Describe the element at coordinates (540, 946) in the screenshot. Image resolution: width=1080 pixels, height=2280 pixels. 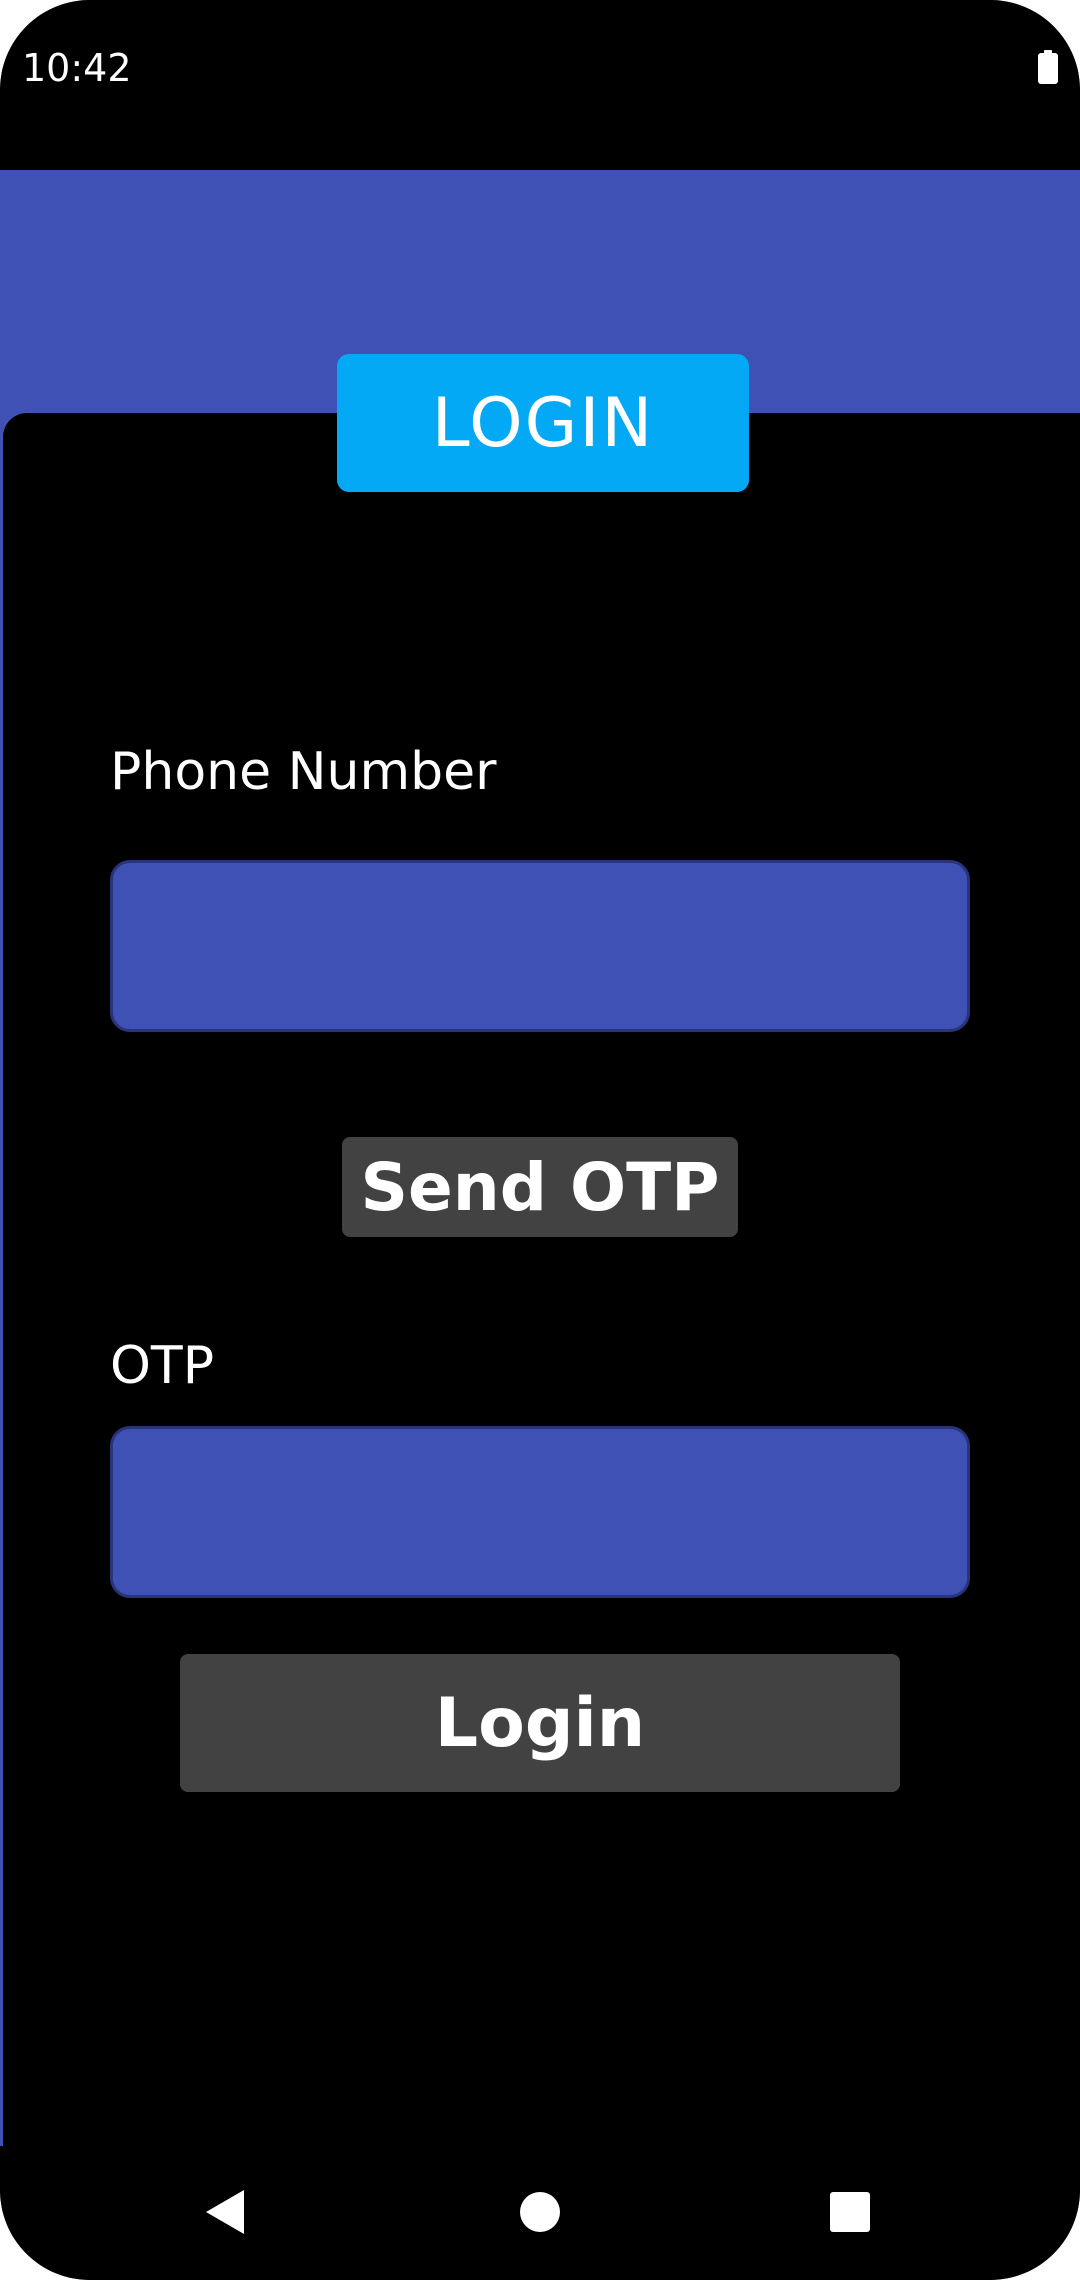
I see `phone-number-input` at that location.